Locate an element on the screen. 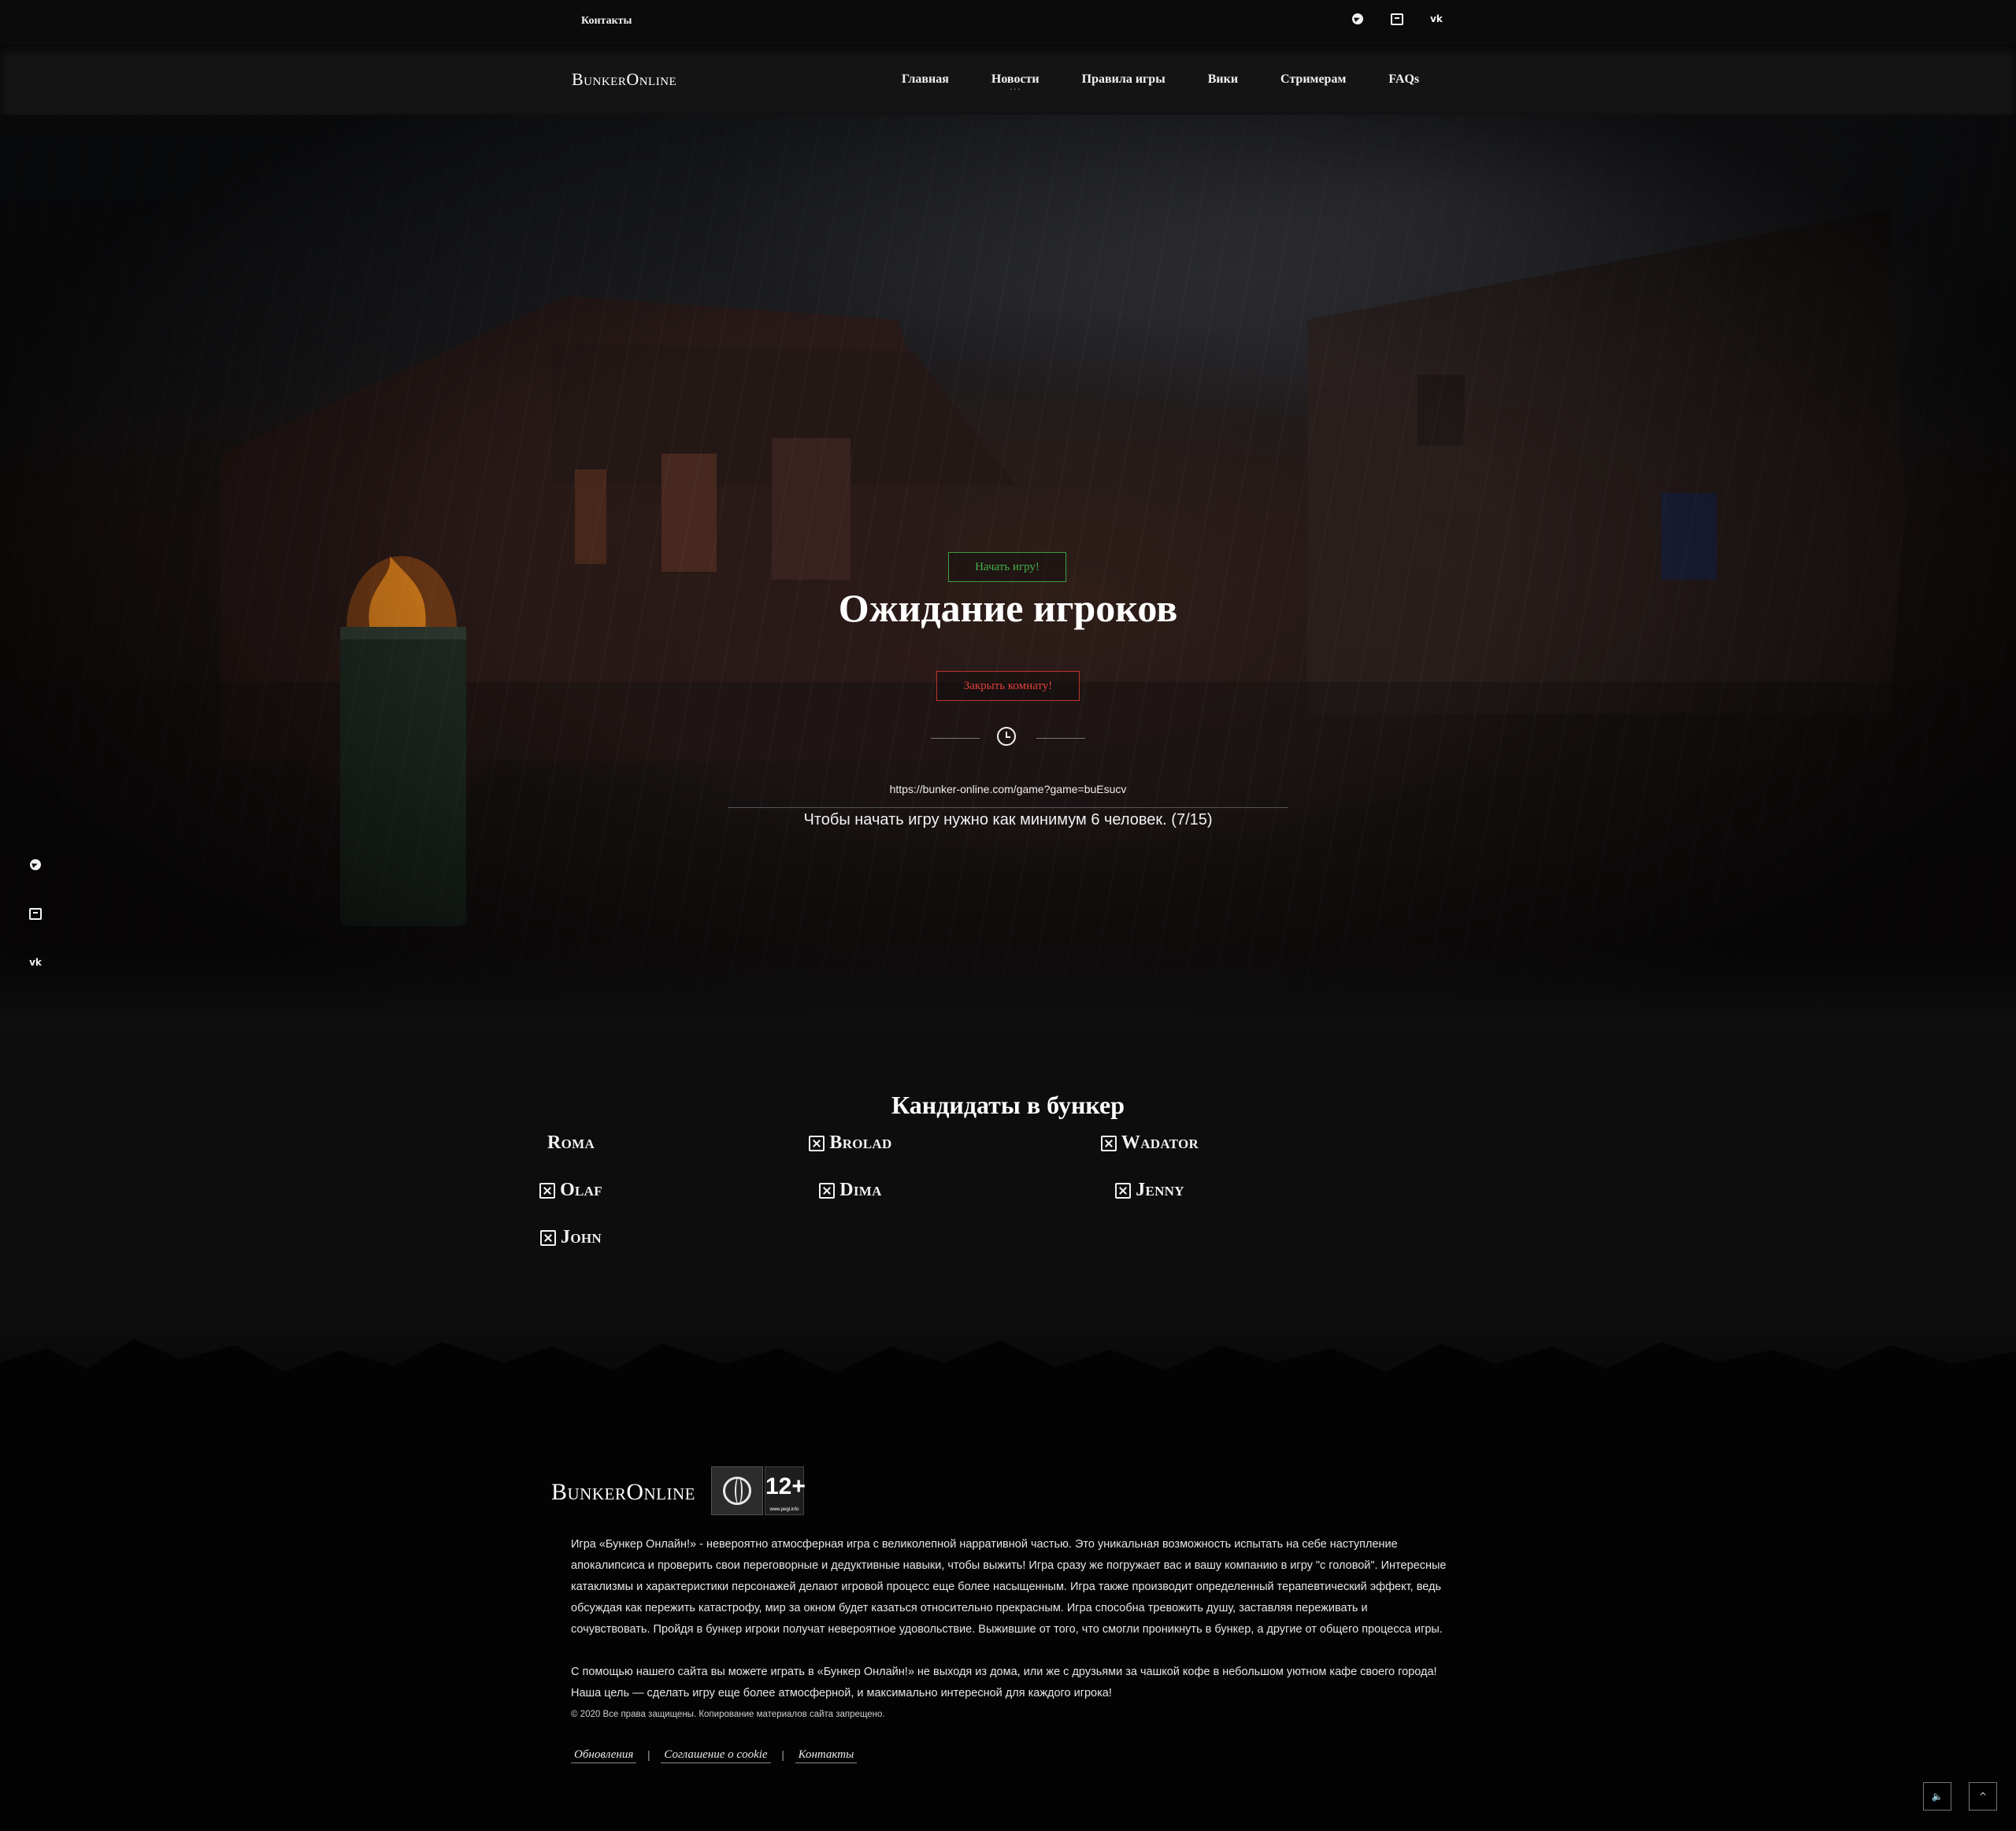 The height and width of the screenshot is (1831, 2016). hero-divider is located at coordinates (1008, 807).